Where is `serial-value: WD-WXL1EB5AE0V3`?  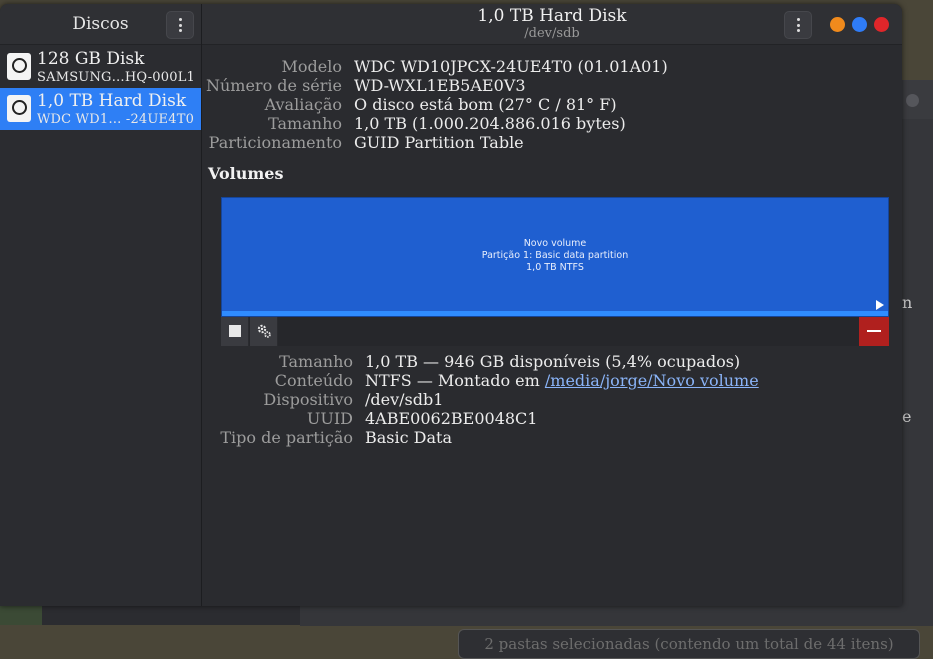
serial-value: WD-WXL1EB5AE0V3 is located at coordinates (440, 85).